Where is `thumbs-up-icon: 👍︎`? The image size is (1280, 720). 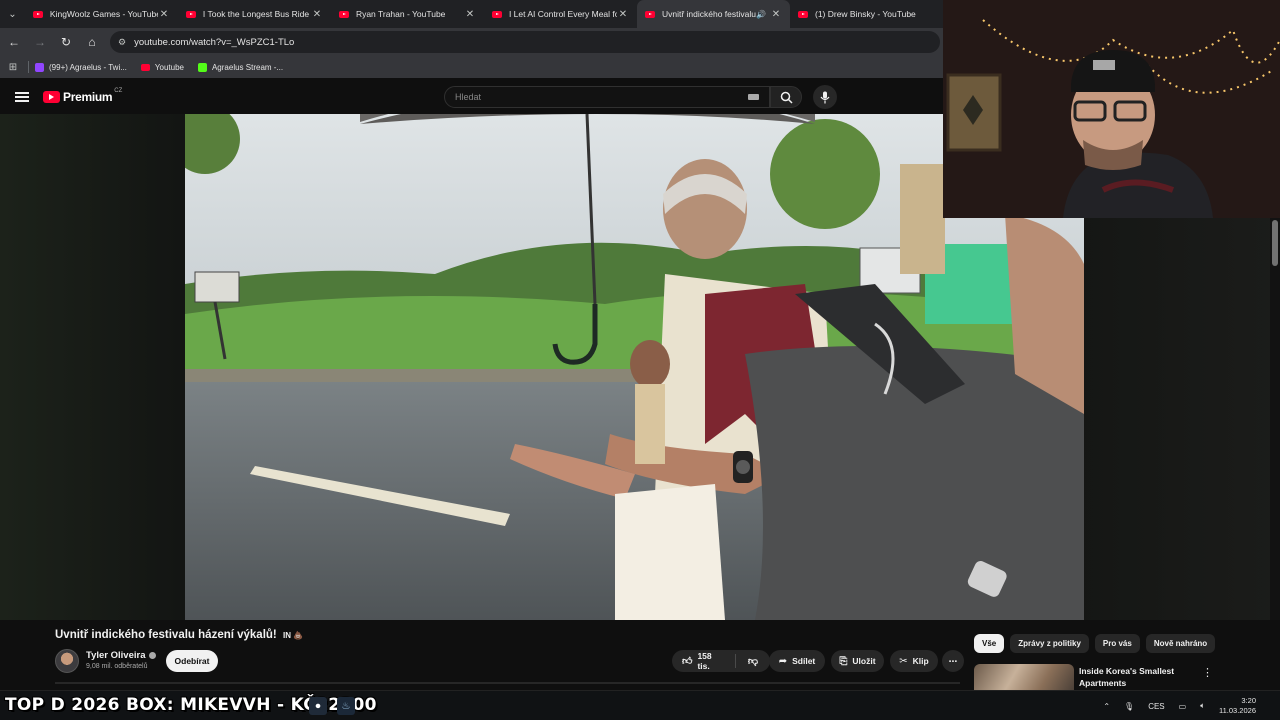
thumbs-up-icon: 👍︎ is located at coordinates (687, 661).